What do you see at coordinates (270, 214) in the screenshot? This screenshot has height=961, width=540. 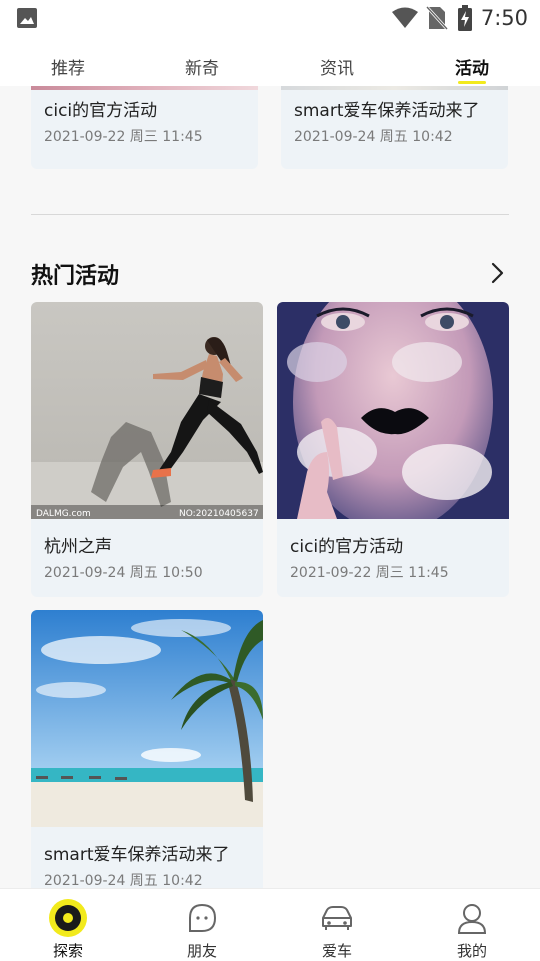 I see `section-divider` at bounding box center [270, 214].